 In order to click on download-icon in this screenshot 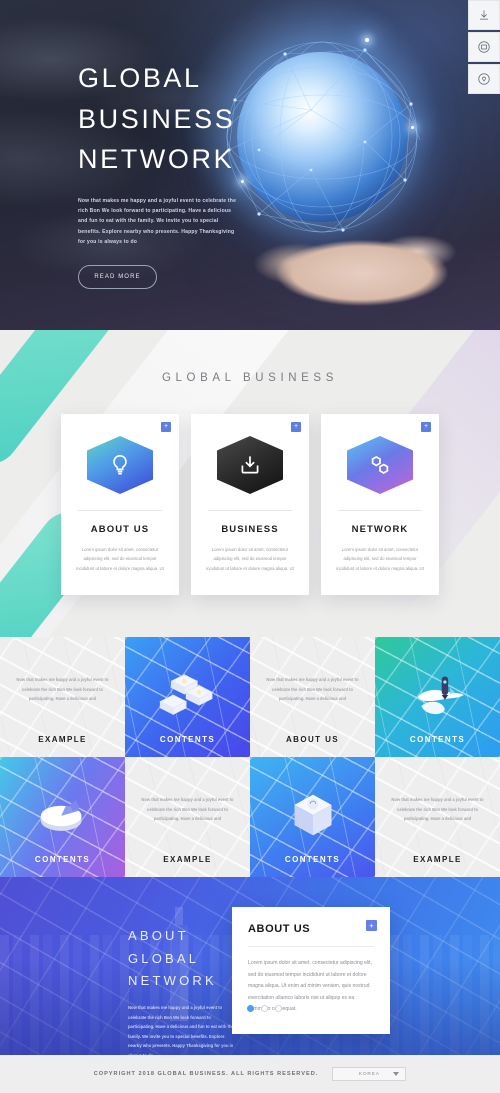, I will do `click(484, 15)`.